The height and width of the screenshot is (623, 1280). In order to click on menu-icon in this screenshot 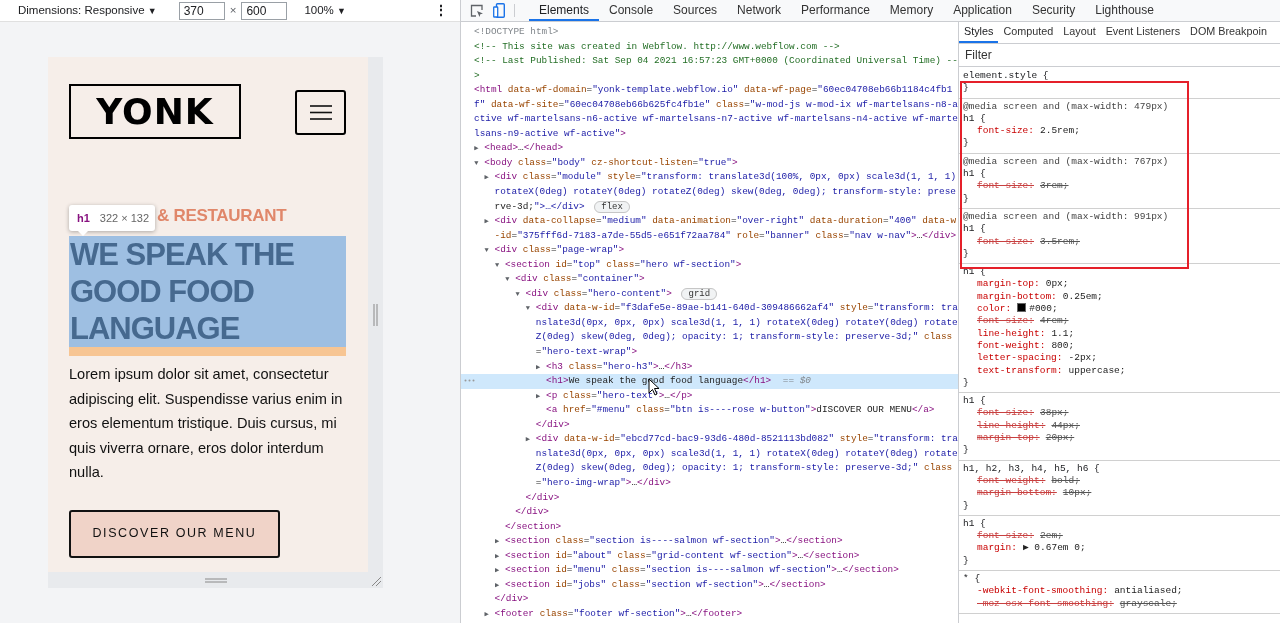, I will do `click(320, 112)`.